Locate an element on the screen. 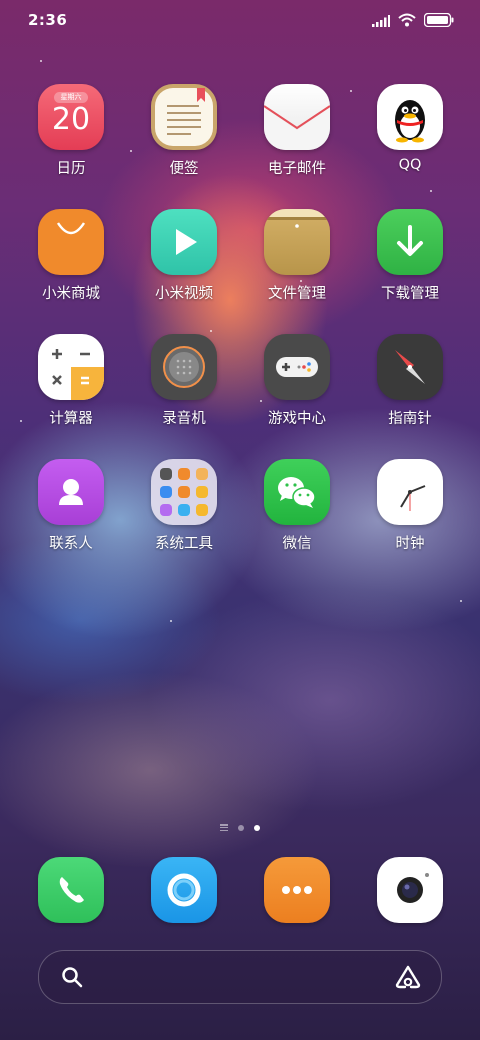 Image resolution: width=480 pixels, height=1040 pixels. calculator-icon is located at coordinates (71, 367).